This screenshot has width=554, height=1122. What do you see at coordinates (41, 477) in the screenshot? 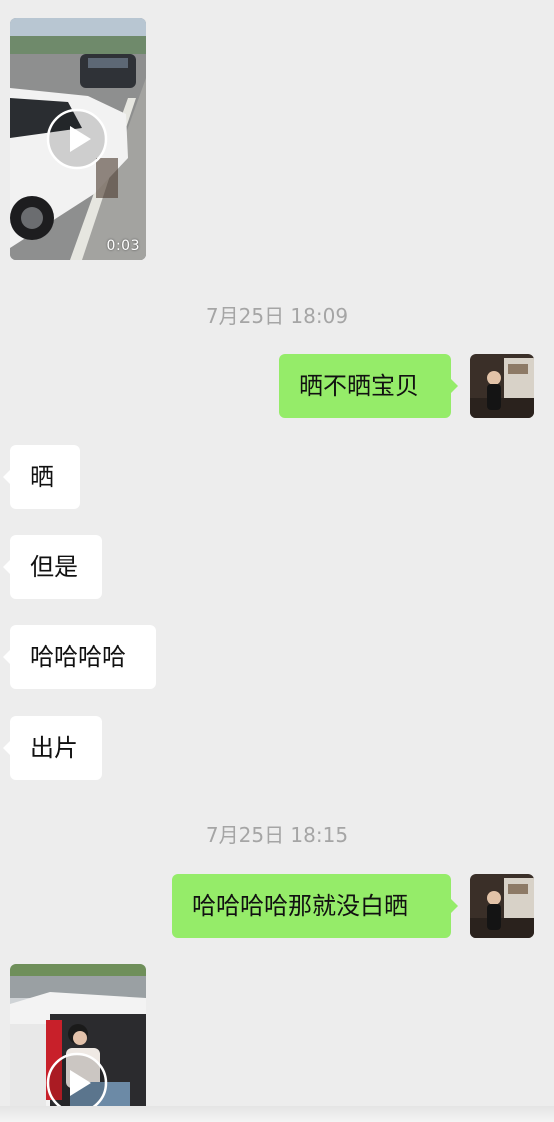
I see `received-message-bubble: 晒` at bounding box center [41, 477].